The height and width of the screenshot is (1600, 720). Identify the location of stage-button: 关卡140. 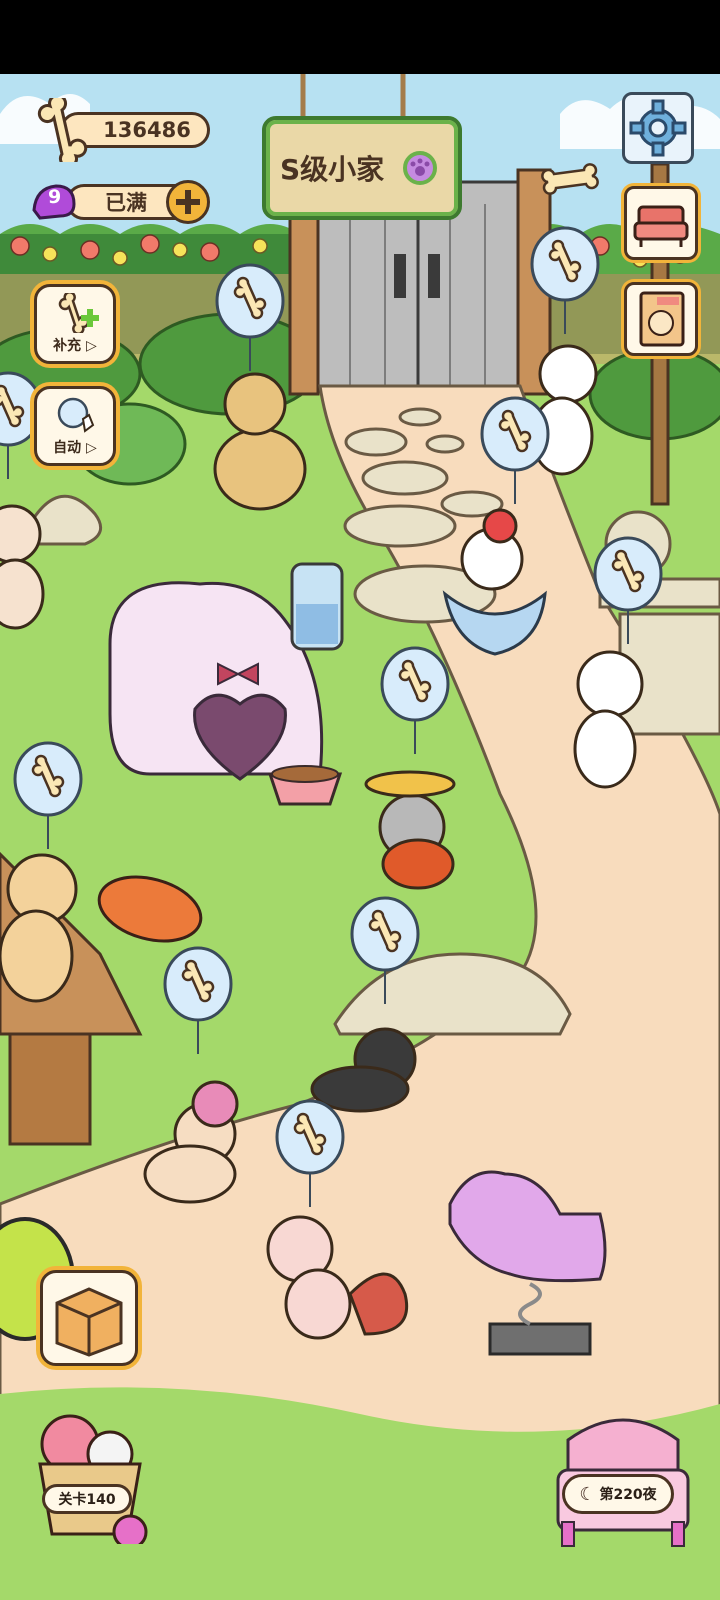
(90, 1482).